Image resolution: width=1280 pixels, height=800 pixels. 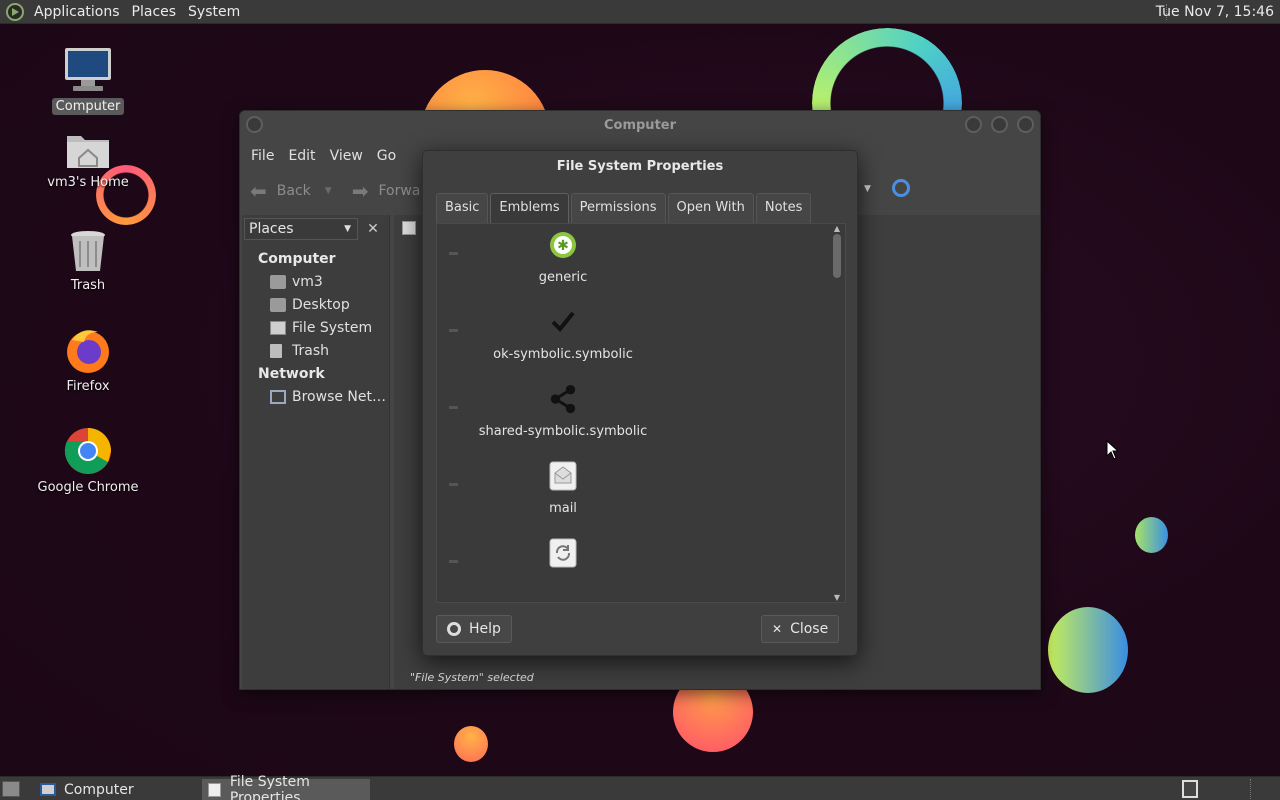 What do you see at coordinates (462, 208) in the screenshot?
I see `tab-basic: Basic` at bounding box center [462, 208].